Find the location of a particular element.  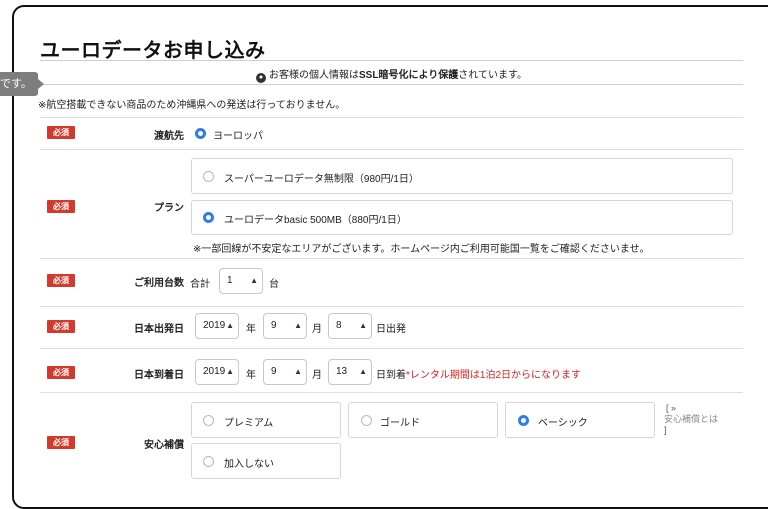

plan-label: プラン is located at coordinates (169, 208).